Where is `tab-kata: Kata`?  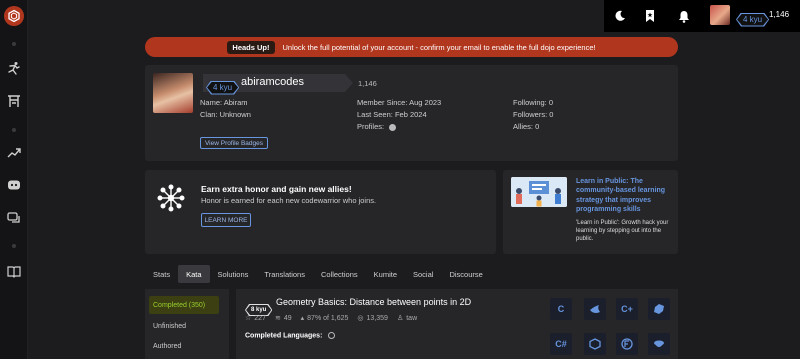
tab-kata: Kata is located at coordinates (194, 274).